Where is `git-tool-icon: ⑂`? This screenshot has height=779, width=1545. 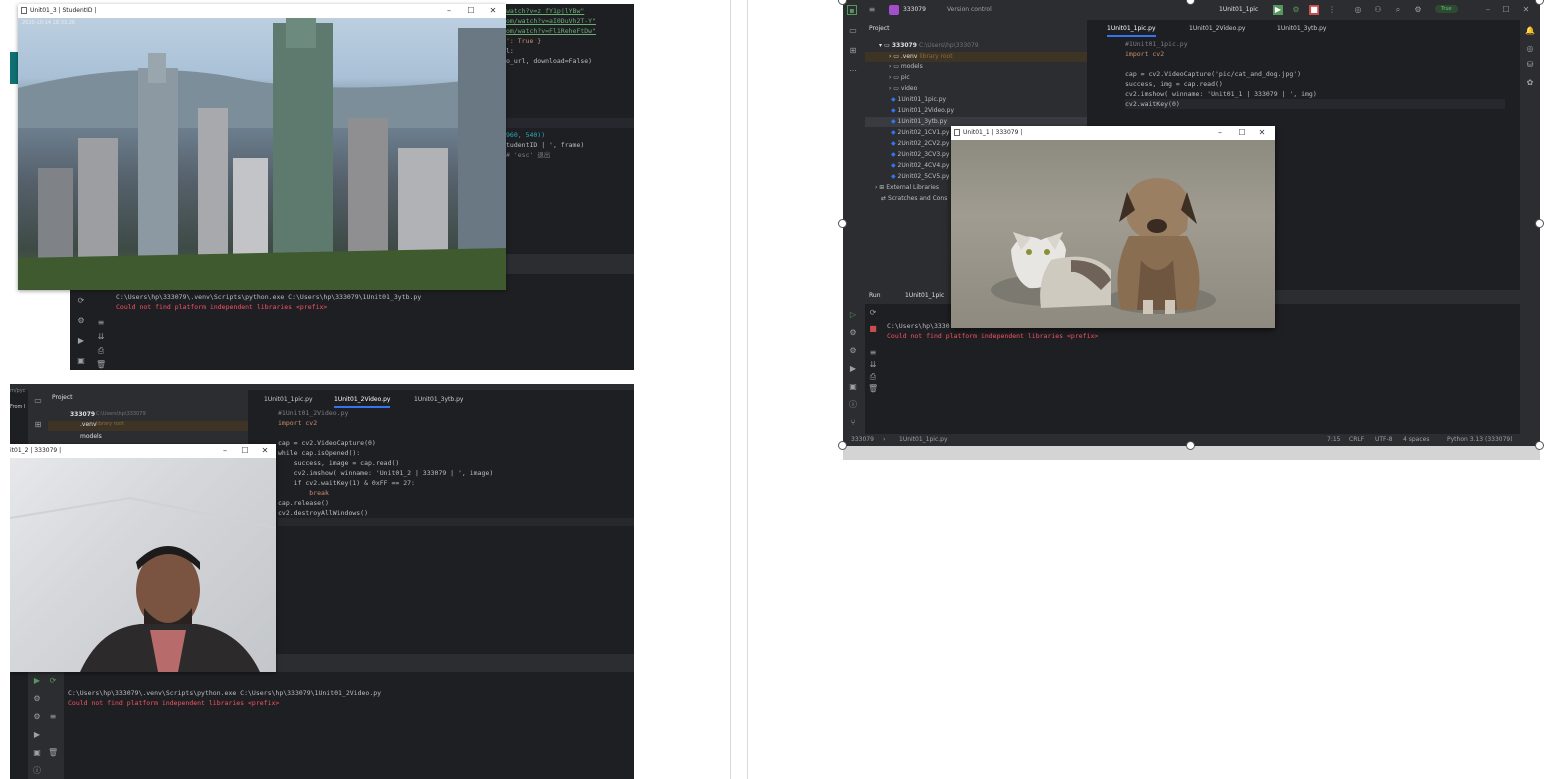
git-tool-icon: ⑂ is located at coordinates (853, 423).